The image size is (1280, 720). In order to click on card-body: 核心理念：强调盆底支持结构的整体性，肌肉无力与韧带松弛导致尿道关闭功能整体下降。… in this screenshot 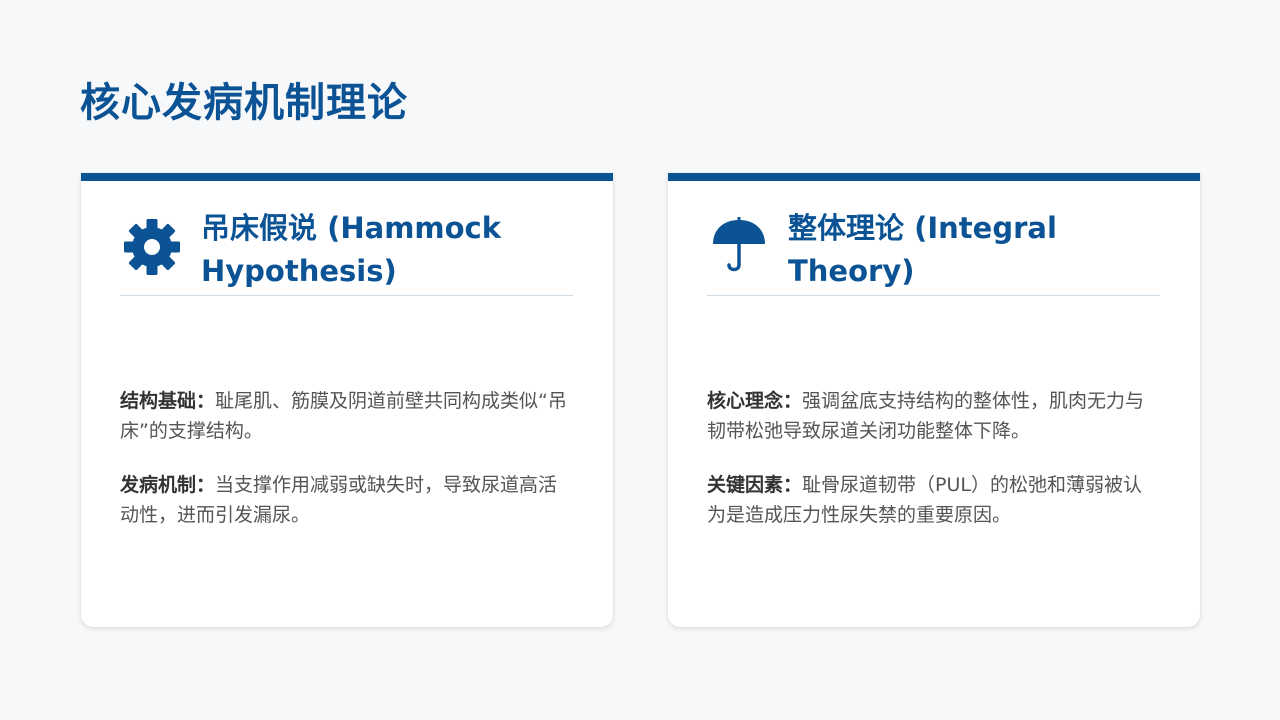, I will do `click(933, 470)`.